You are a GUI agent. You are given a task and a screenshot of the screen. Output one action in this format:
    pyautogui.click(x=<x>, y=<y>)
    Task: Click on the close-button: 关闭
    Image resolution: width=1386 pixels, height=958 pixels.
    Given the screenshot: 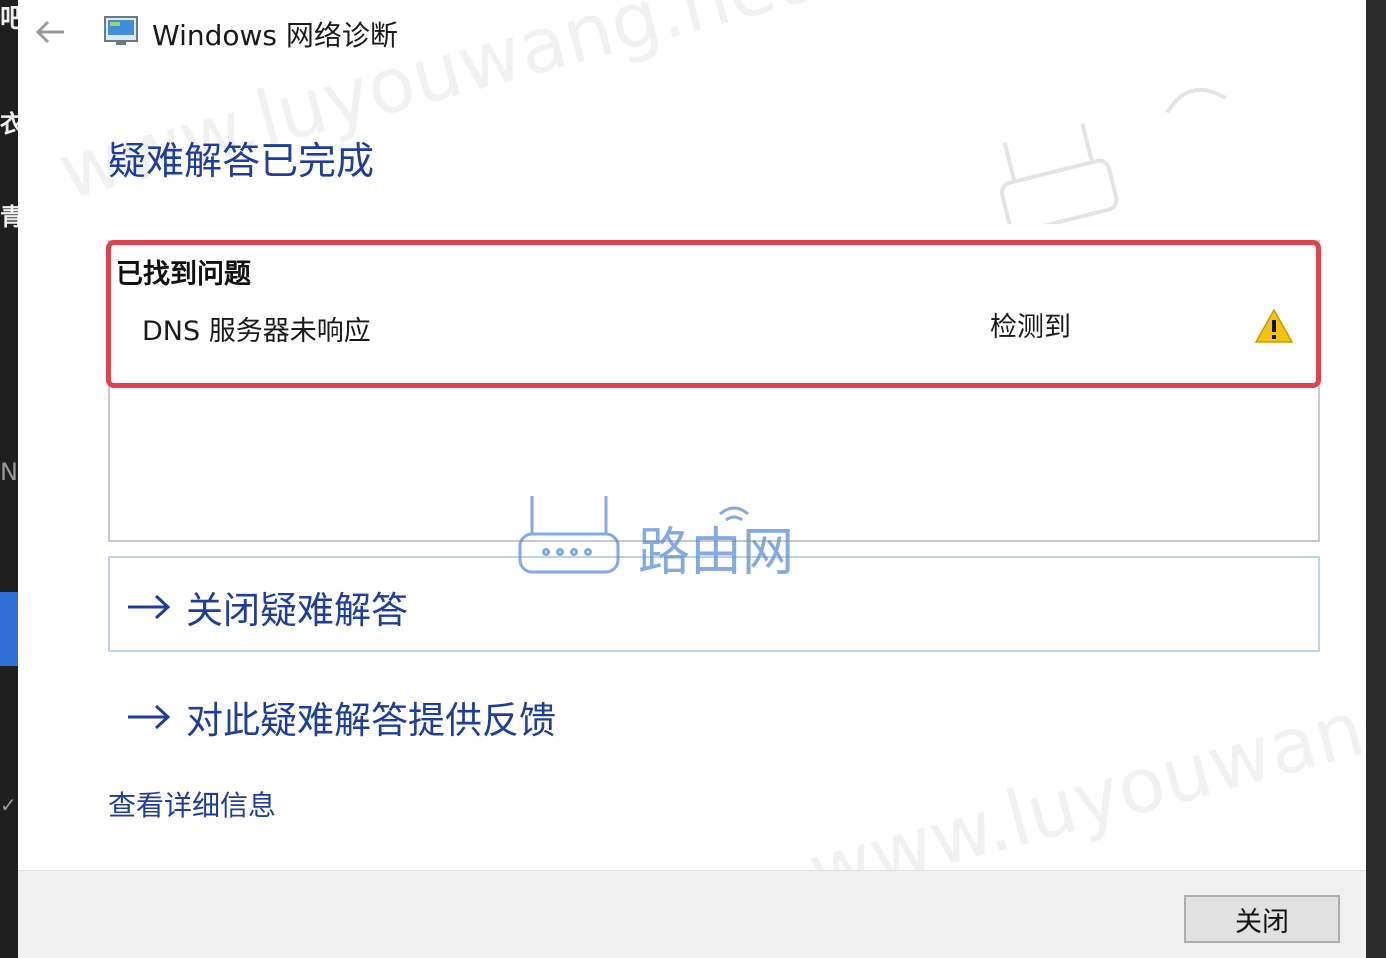 What is the action you would take?
    pyautogui.click(x=1262, y=919)
    